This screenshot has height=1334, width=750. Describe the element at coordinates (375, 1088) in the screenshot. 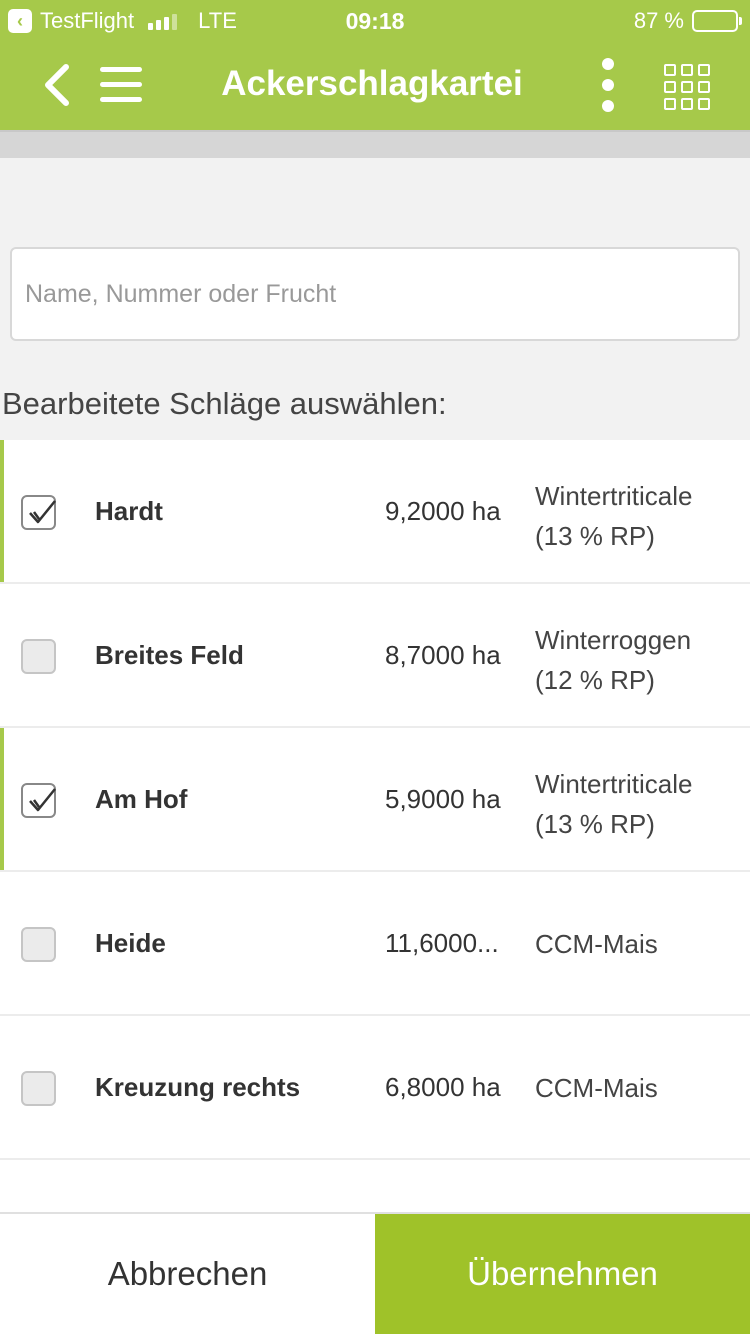

I see `list-item: Kreuzung rechts 6,8000 ha CCM-Mais` at that location.